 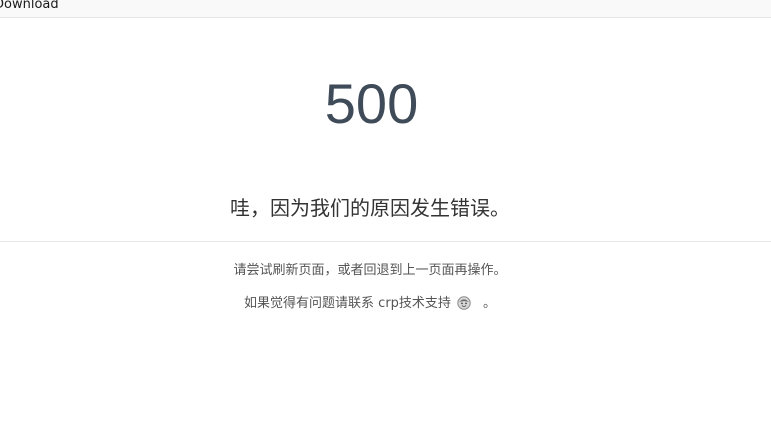 I want to click on error-hint: 请尝试刷新页面，或者回退到上一页面再操作。, so click(x=370, y=270).